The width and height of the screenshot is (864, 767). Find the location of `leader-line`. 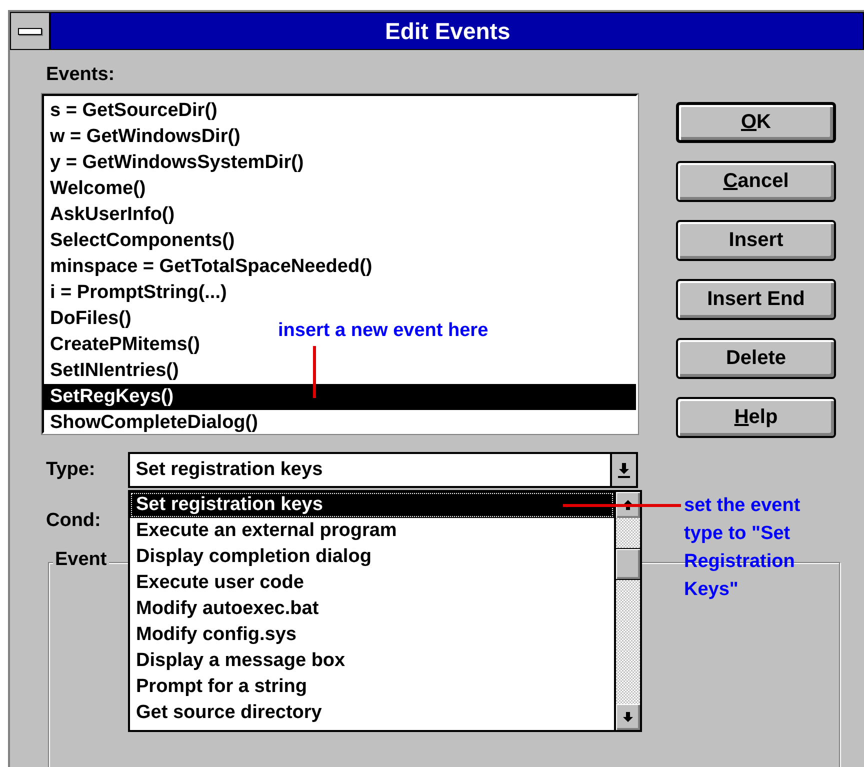

leader-line is located at coordinates (314, 372).